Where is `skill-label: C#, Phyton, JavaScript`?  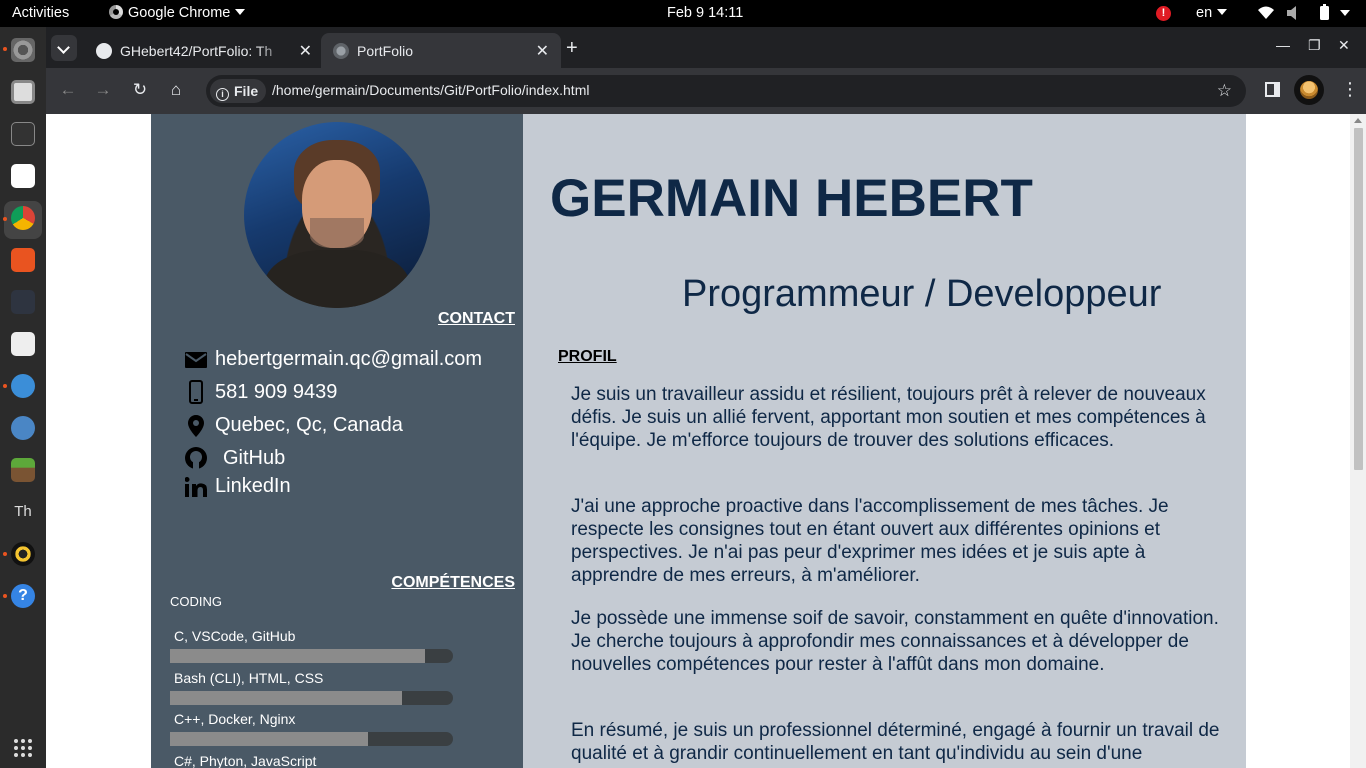
skill-label: C#, Phyton, JavaScript is located at coordinates (245, 760).